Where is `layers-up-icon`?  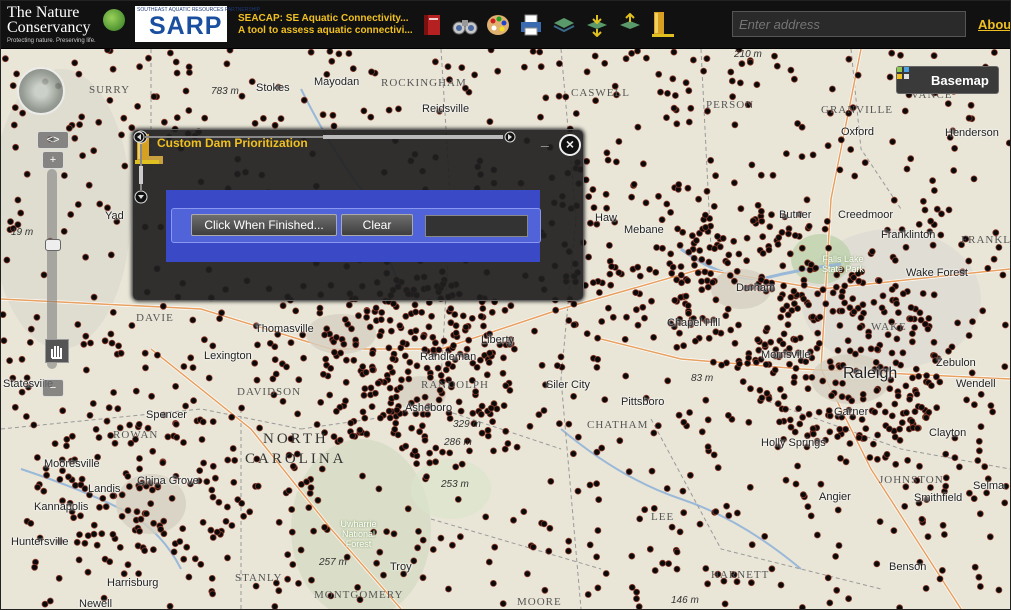
layers-up-icon is located at coordinates (630, 25).